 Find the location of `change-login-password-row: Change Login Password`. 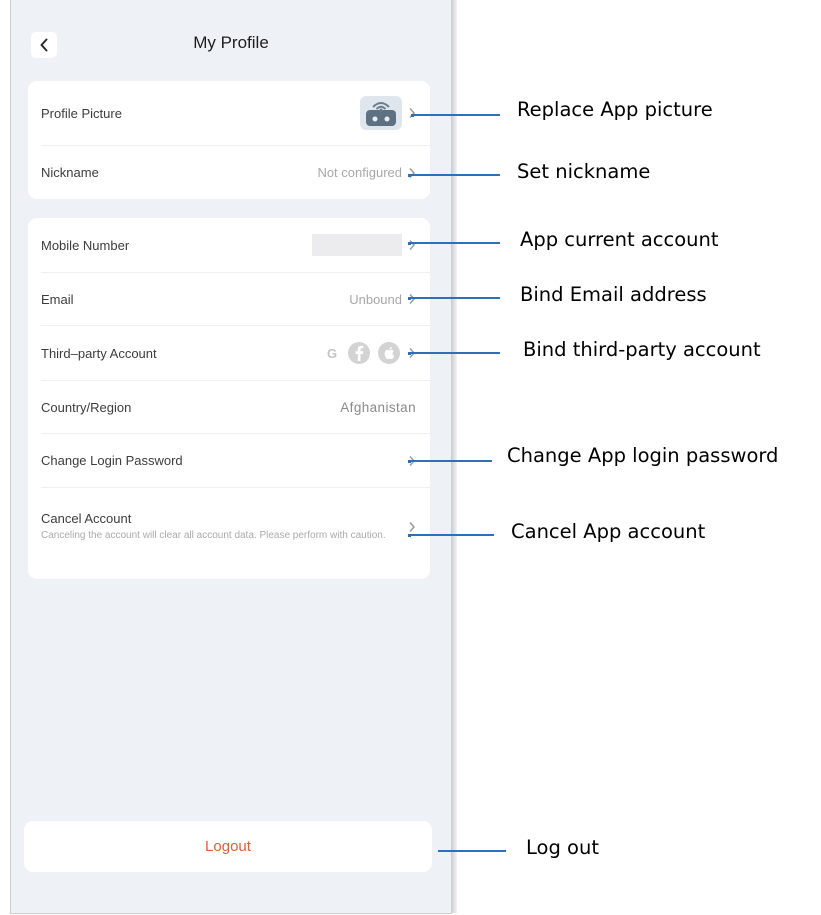

change-login-password-row: Change Login Password is located at coordinates (229, 460).